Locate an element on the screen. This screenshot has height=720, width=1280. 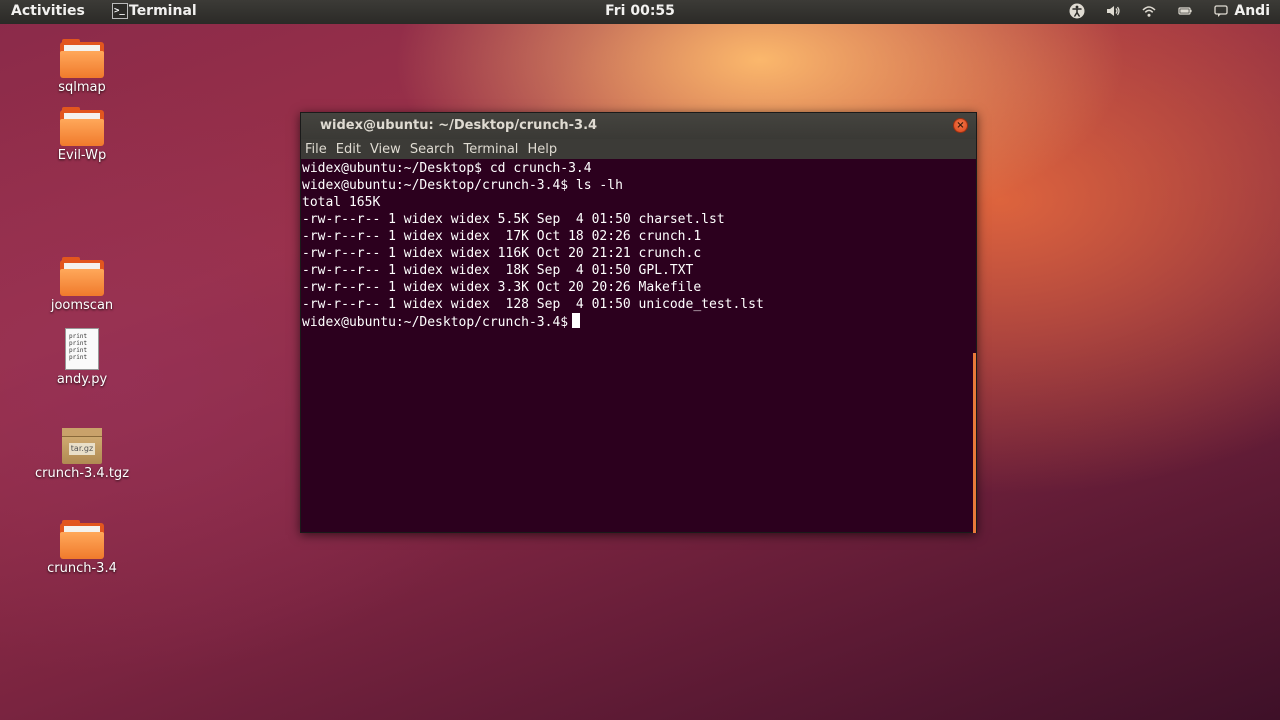
menu-terminal: Terminal is located at coordinates (490, 149).